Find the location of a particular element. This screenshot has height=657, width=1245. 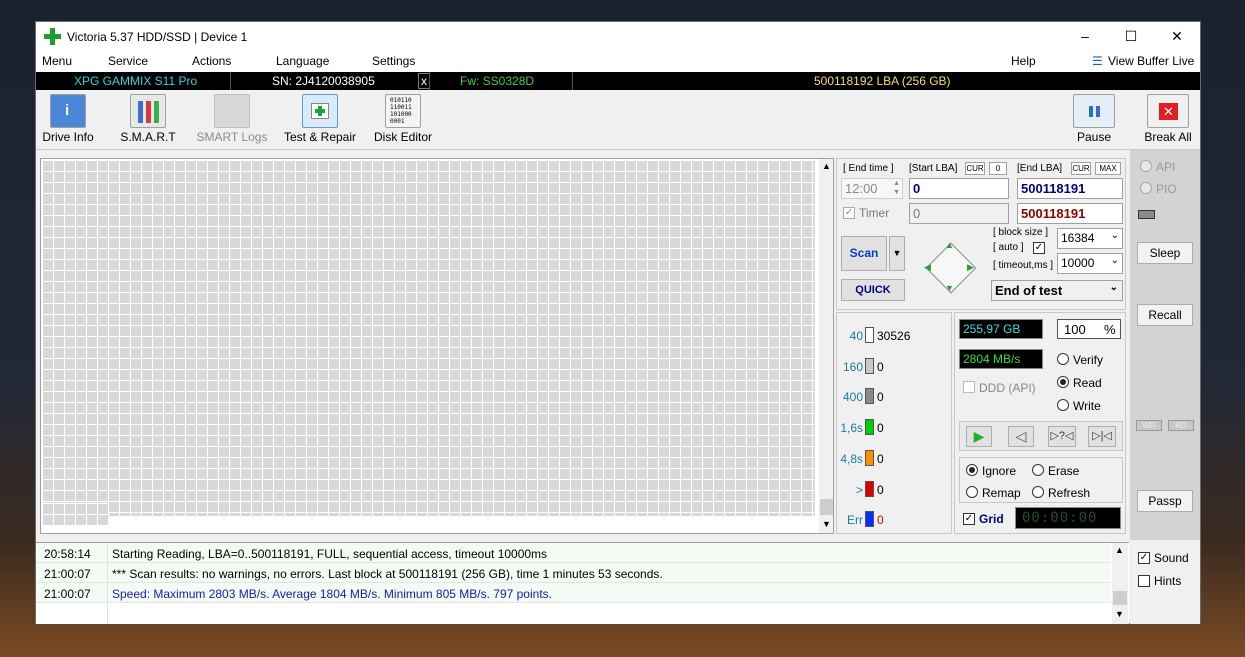

grid-checkbox: ✓ is located at coordinates (969, 519).